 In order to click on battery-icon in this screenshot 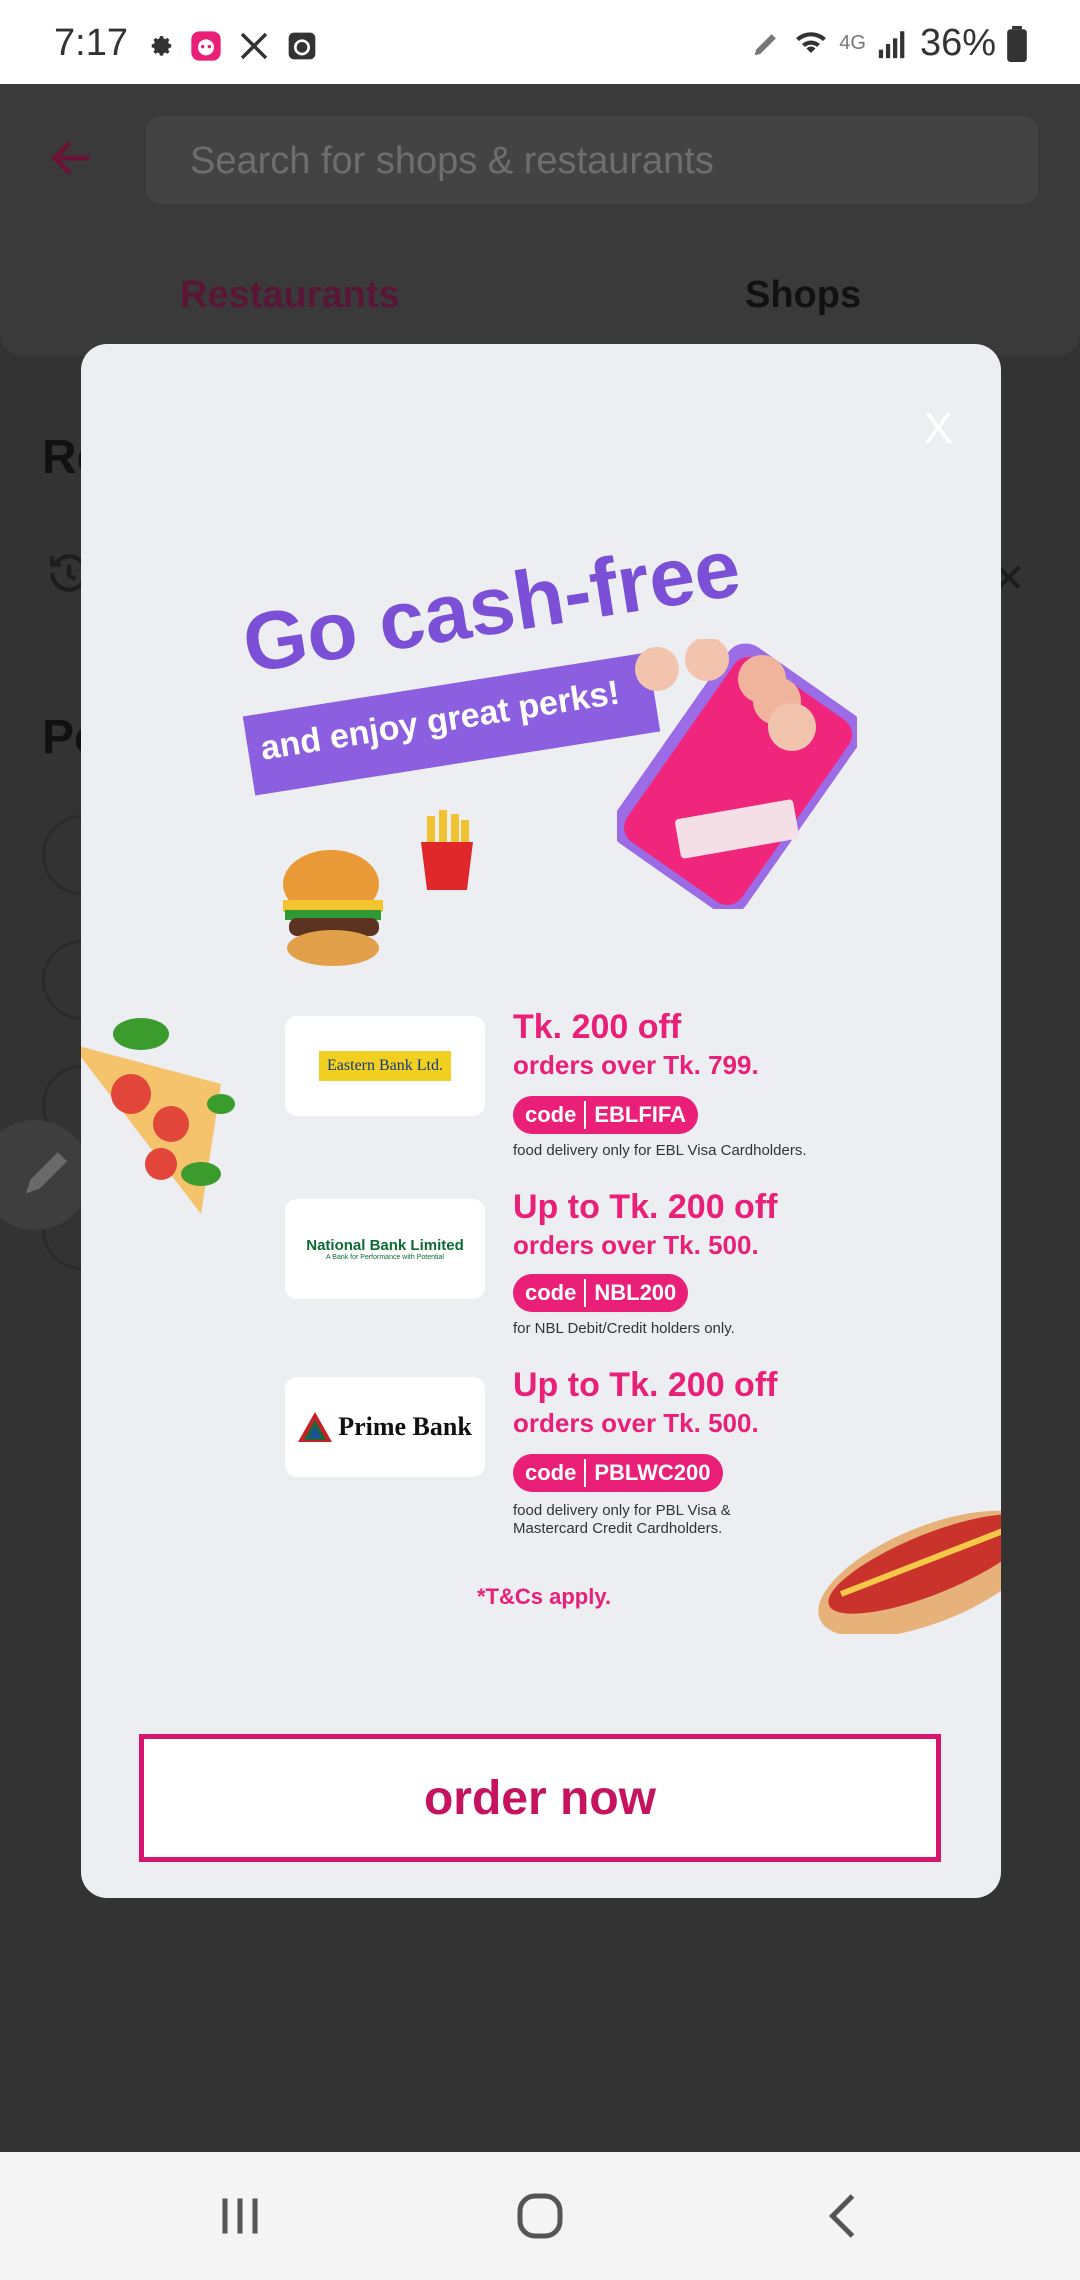, I will do `click(1017, 43)`.